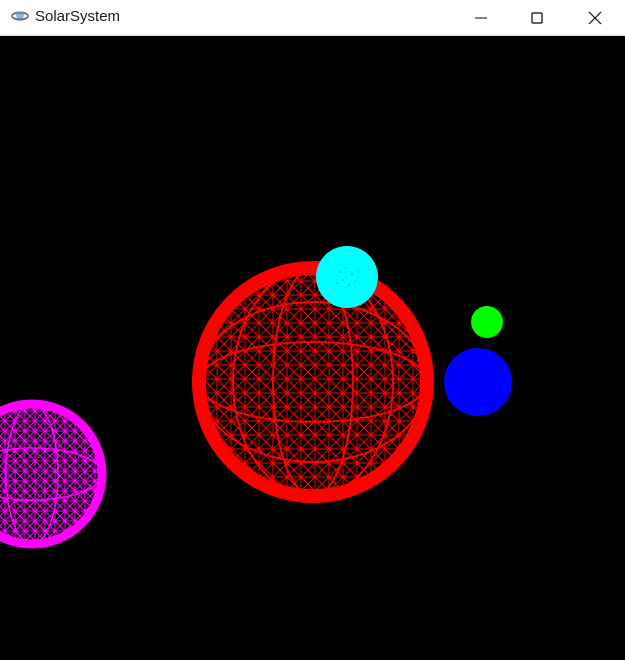  Describe the element at coordinates (78, 16) in the screenshot. I see `window-title: SolarSystem` at that location.